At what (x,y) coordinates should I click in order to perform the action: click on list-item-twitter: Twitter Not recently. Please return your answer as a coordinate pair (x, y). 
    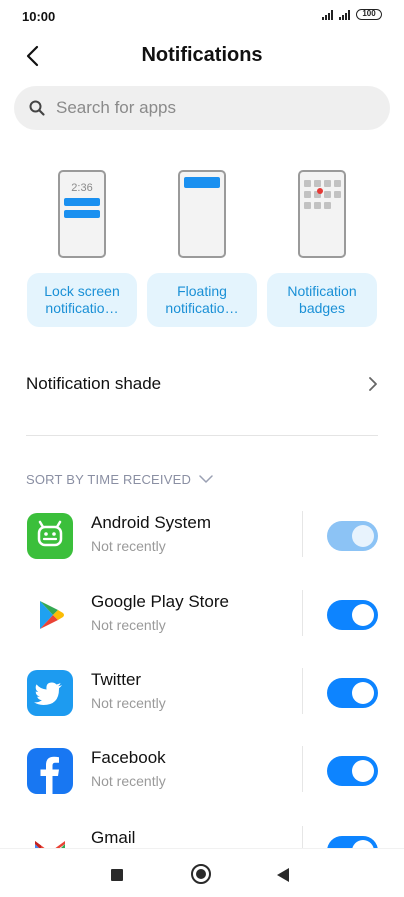
    Looking at the image, I should click on (202, 695).